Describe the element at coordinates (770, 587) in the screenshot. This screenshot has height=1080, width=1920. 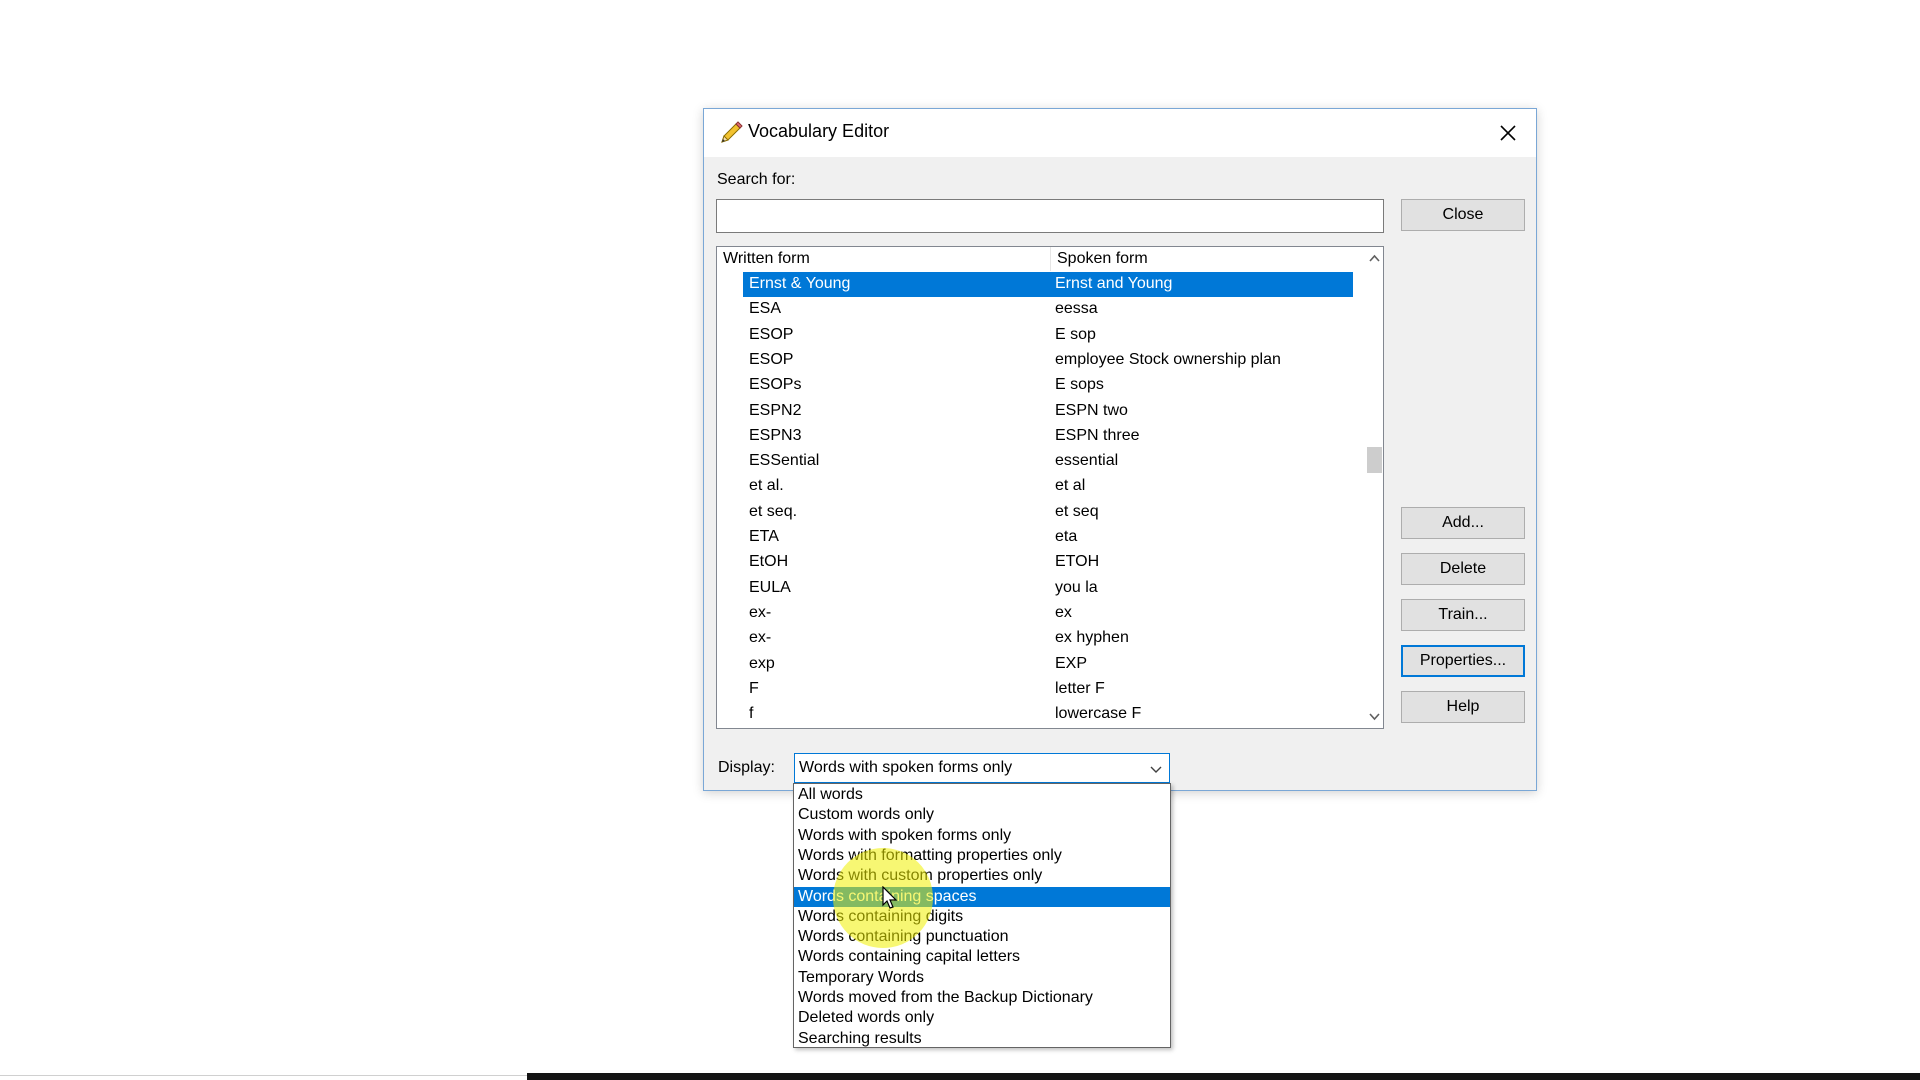
I see `written-form-cell: EULA` at that location.